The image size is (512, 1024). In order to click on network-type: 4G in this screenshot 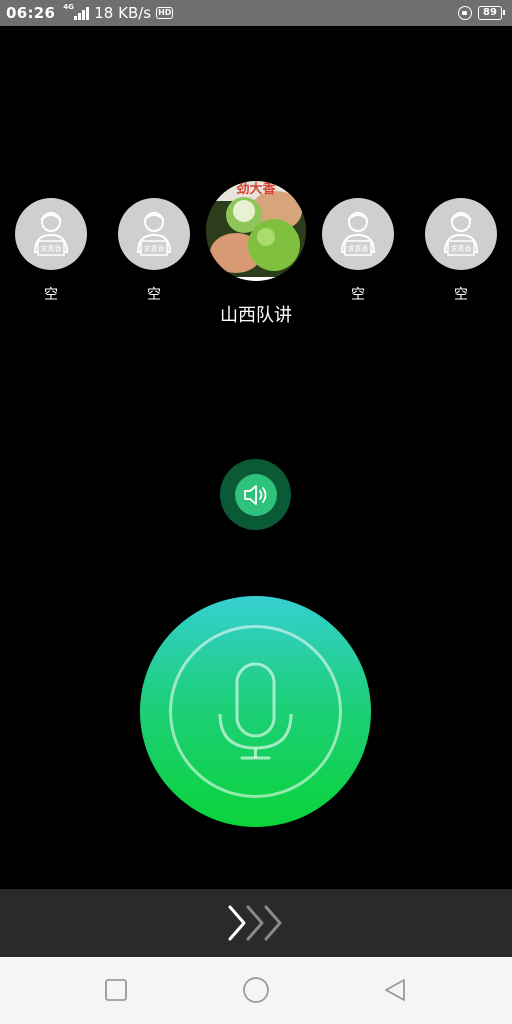, I will do `click(68, 7)`.